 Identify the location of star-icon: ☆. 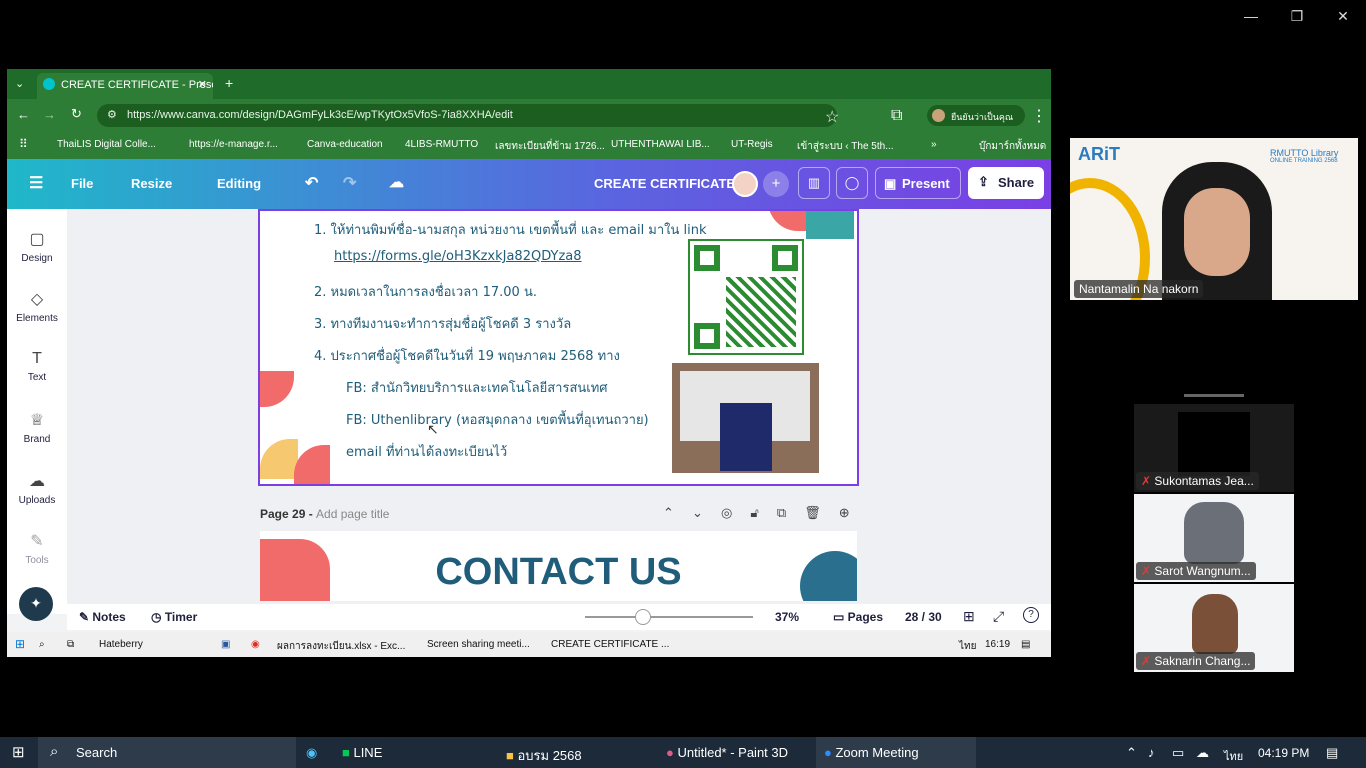
(832, 117).